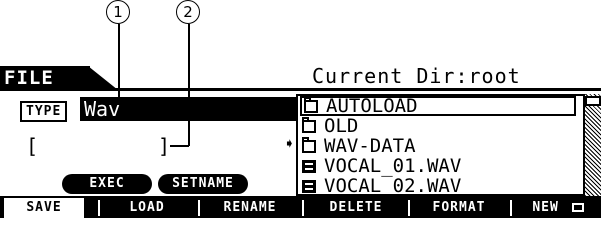  I want to click on list-item: VOCAL_01.WAV, so click(381, 166).